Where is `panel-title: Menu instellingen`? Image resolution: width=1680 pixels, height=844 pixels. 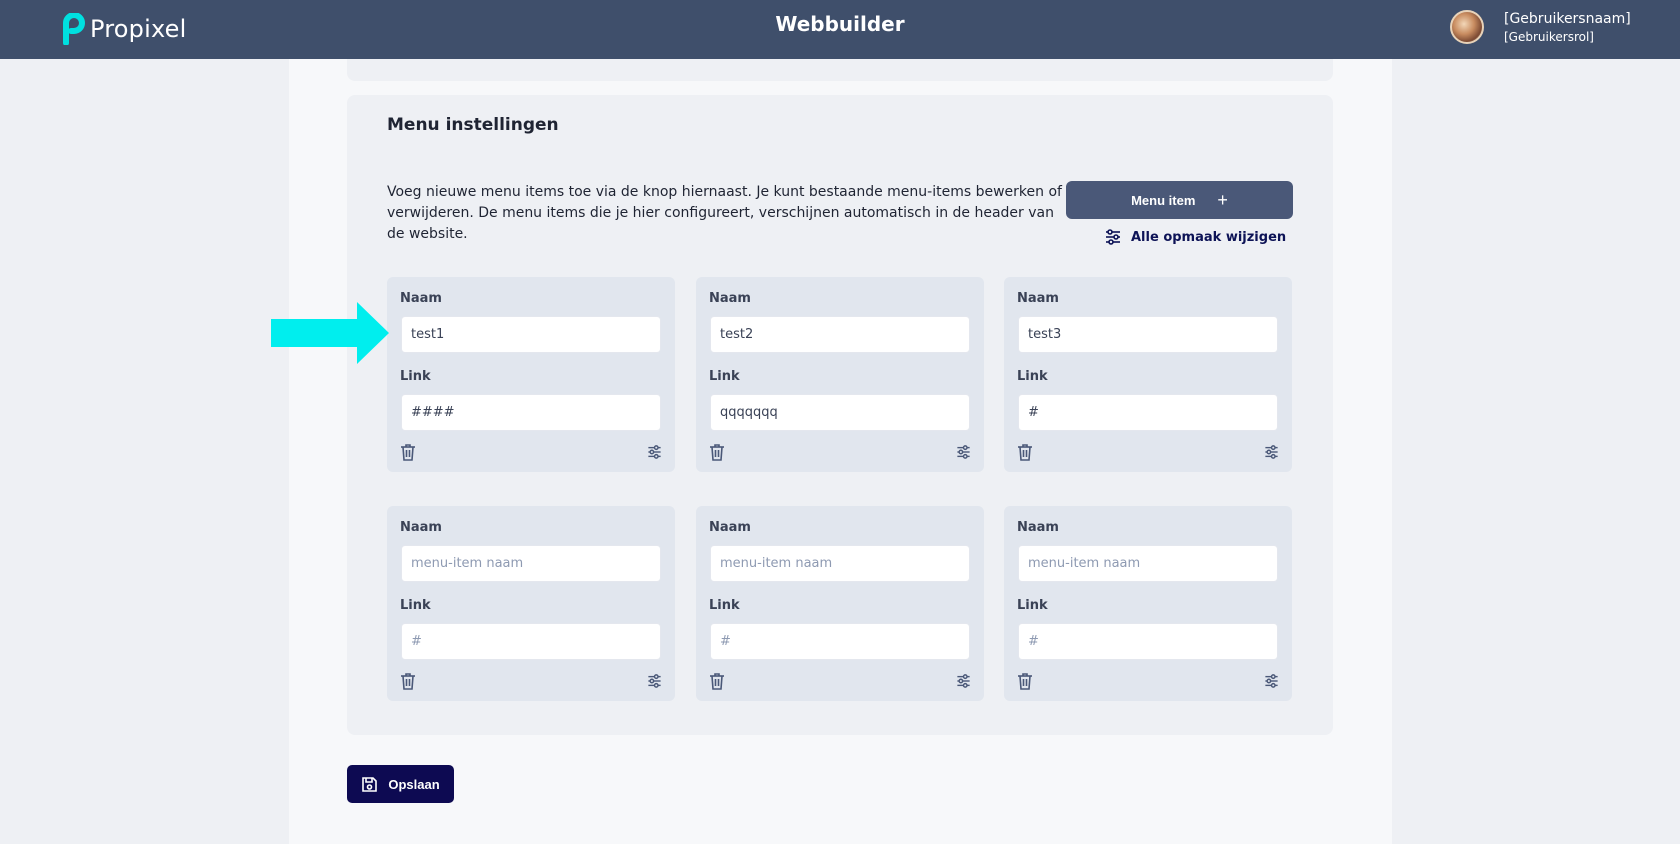
panel-title: Menu instellingen is located at coordinates (473, 125).